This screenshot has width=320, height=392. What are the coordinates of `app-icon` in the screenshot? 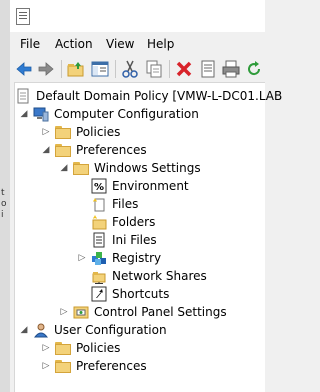 It's located at (23, 16).